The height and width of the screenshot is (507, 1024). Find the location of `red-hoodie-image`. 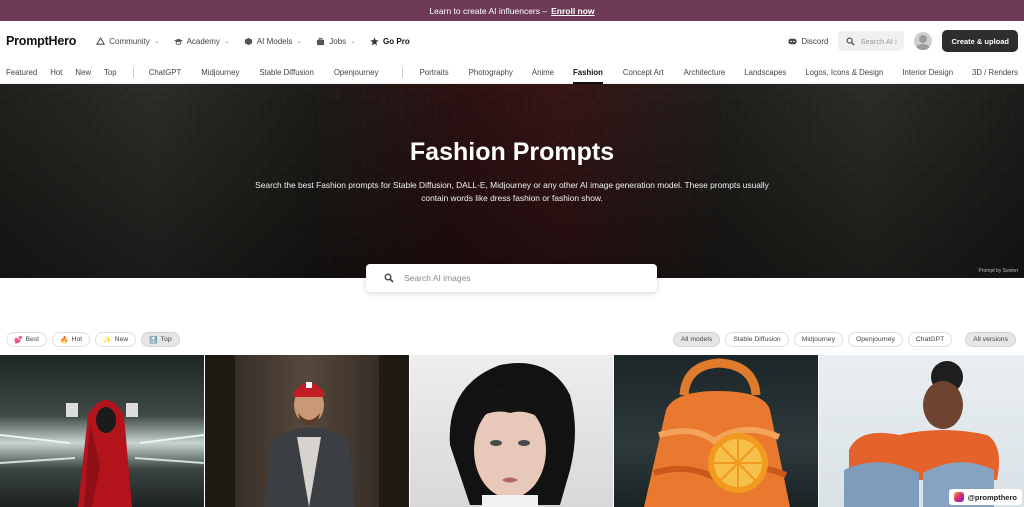

red-hoodie-image is located at coordinates (102, 453).